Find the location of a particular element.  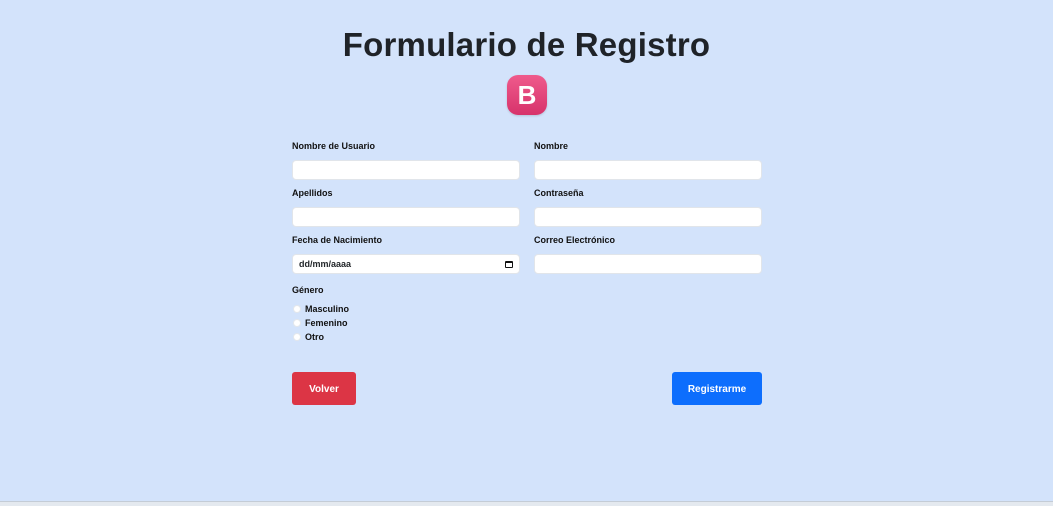

username-label: Nombre de Usuario is located at coordinates (334, 146).